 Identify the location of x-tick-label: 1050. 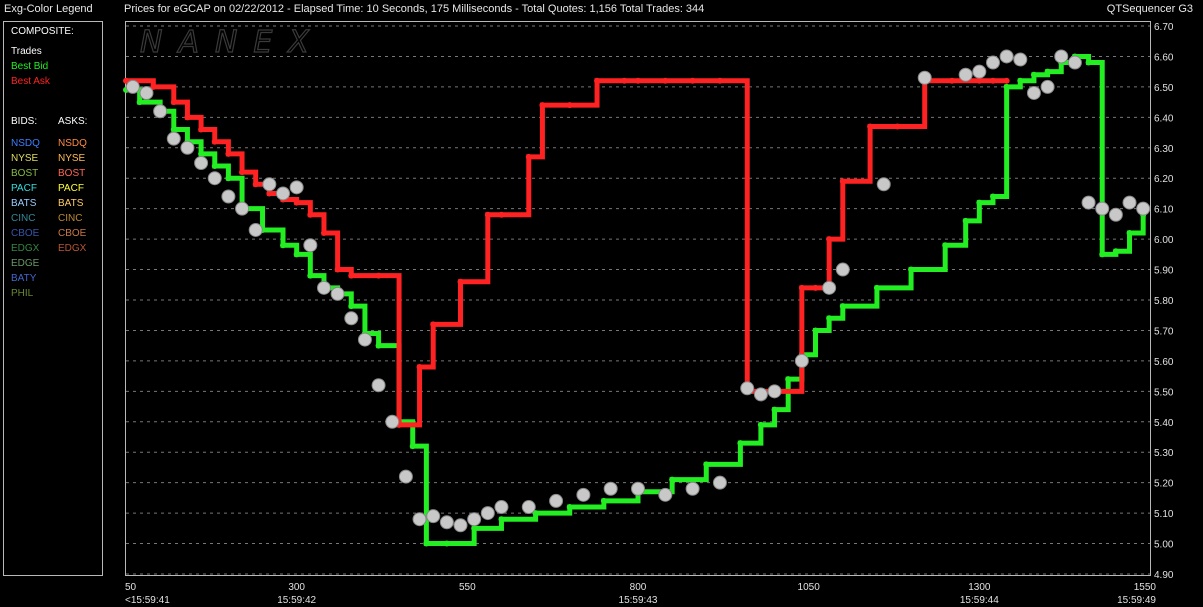
(809, 587).